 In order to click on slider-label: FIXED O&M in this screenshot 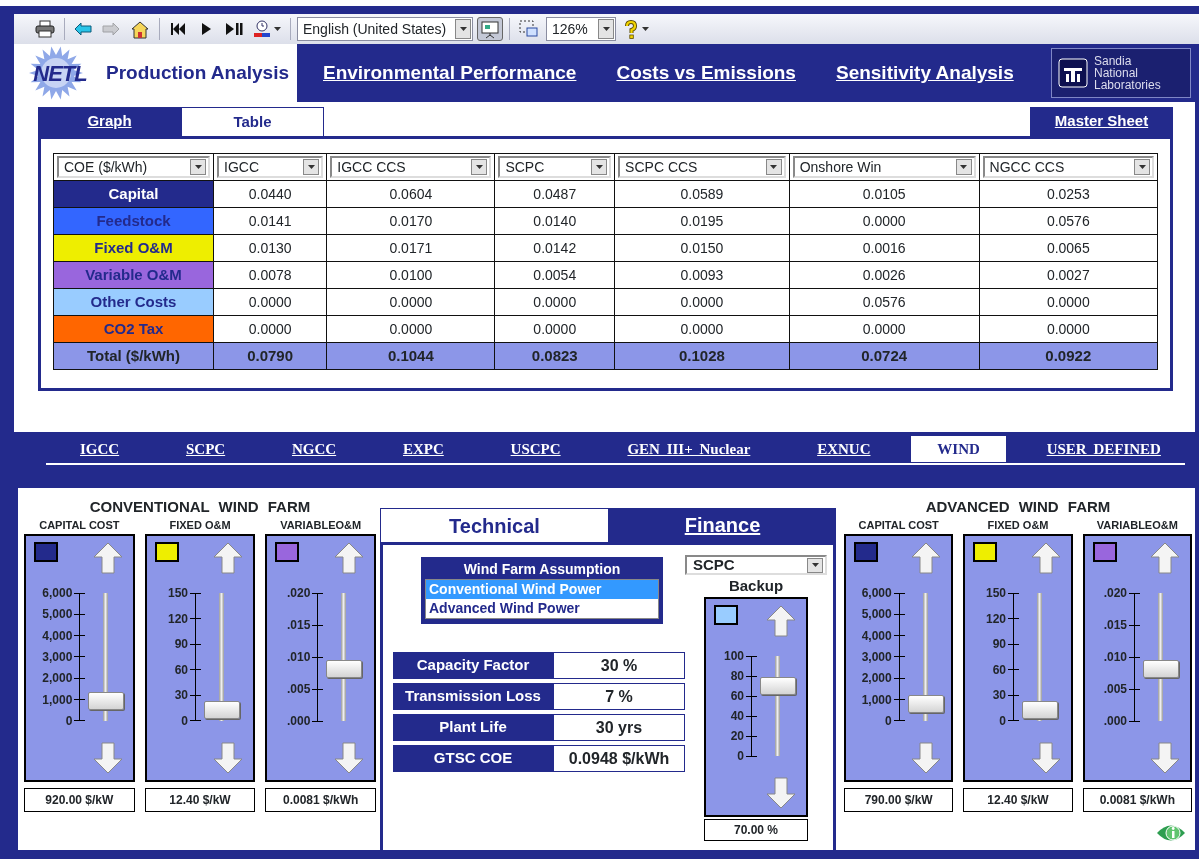, I will do `click(200, 525)`.